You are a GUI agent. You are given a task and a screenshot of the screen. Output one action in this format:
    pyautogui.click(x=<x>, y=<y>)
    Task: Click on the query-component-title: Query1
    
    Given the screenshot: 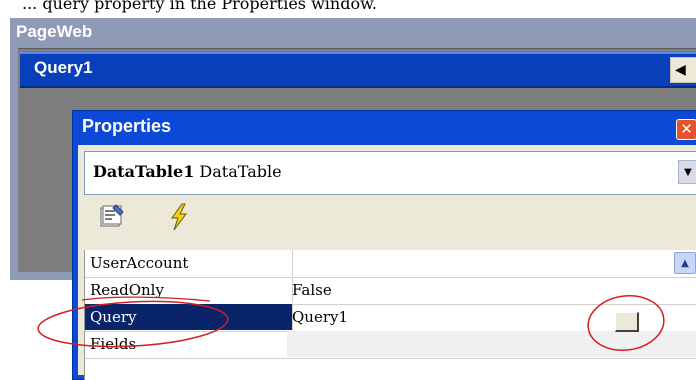 What is the action you would take?
    pyautogui.click(x=63, y=67)
    